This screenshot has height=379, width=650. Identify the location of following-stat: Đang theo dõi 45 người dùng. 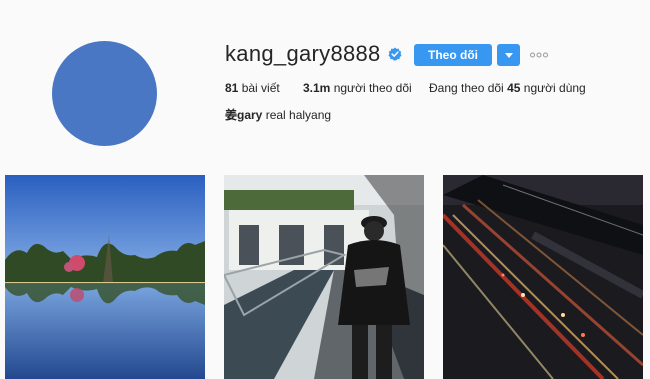
(507, 88).